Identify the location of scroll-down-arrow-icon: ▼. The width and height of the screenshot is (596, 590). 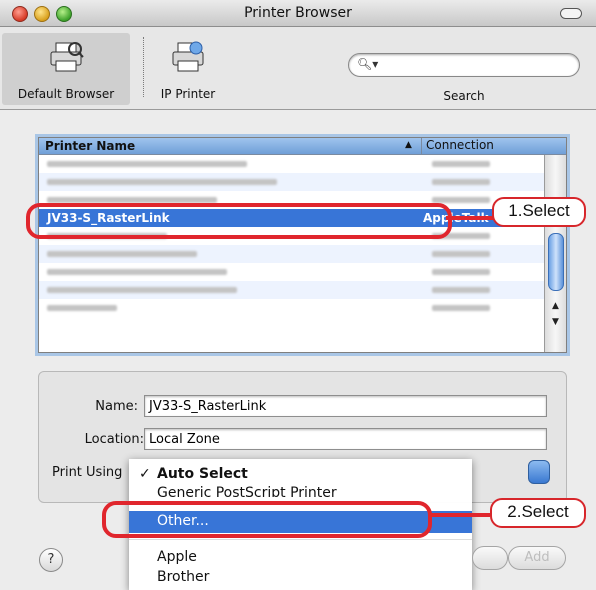
(555, 325).